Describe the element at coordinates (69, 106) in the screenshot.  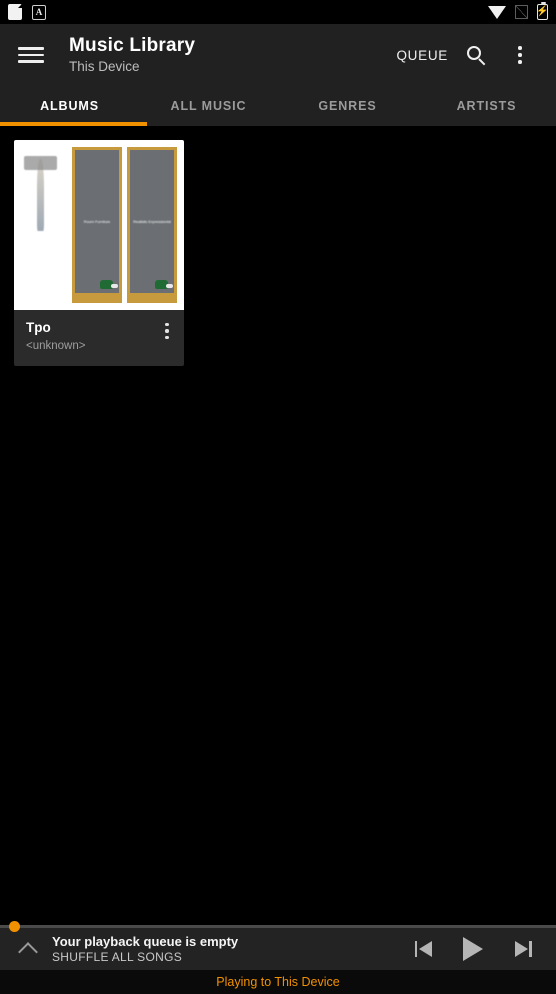
I see `tab-albums: ALBUMS` at that location.